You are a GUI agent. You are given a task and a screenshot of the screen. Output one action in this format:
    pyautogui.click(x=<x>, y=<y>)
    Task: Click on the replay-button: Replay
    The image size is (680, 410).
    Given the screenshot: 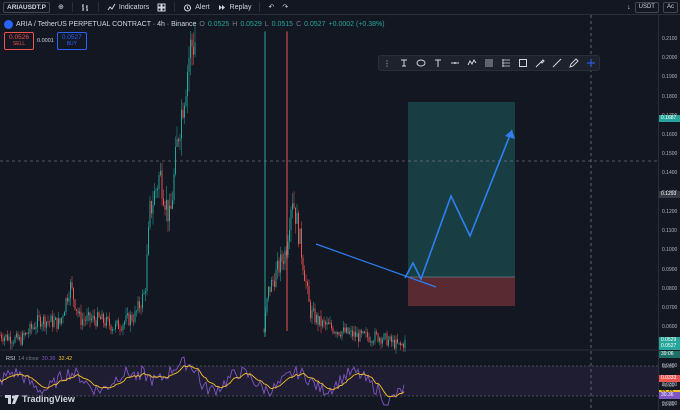 What is the action you would take?
    pyautogui.click(x=234, y=7)
    